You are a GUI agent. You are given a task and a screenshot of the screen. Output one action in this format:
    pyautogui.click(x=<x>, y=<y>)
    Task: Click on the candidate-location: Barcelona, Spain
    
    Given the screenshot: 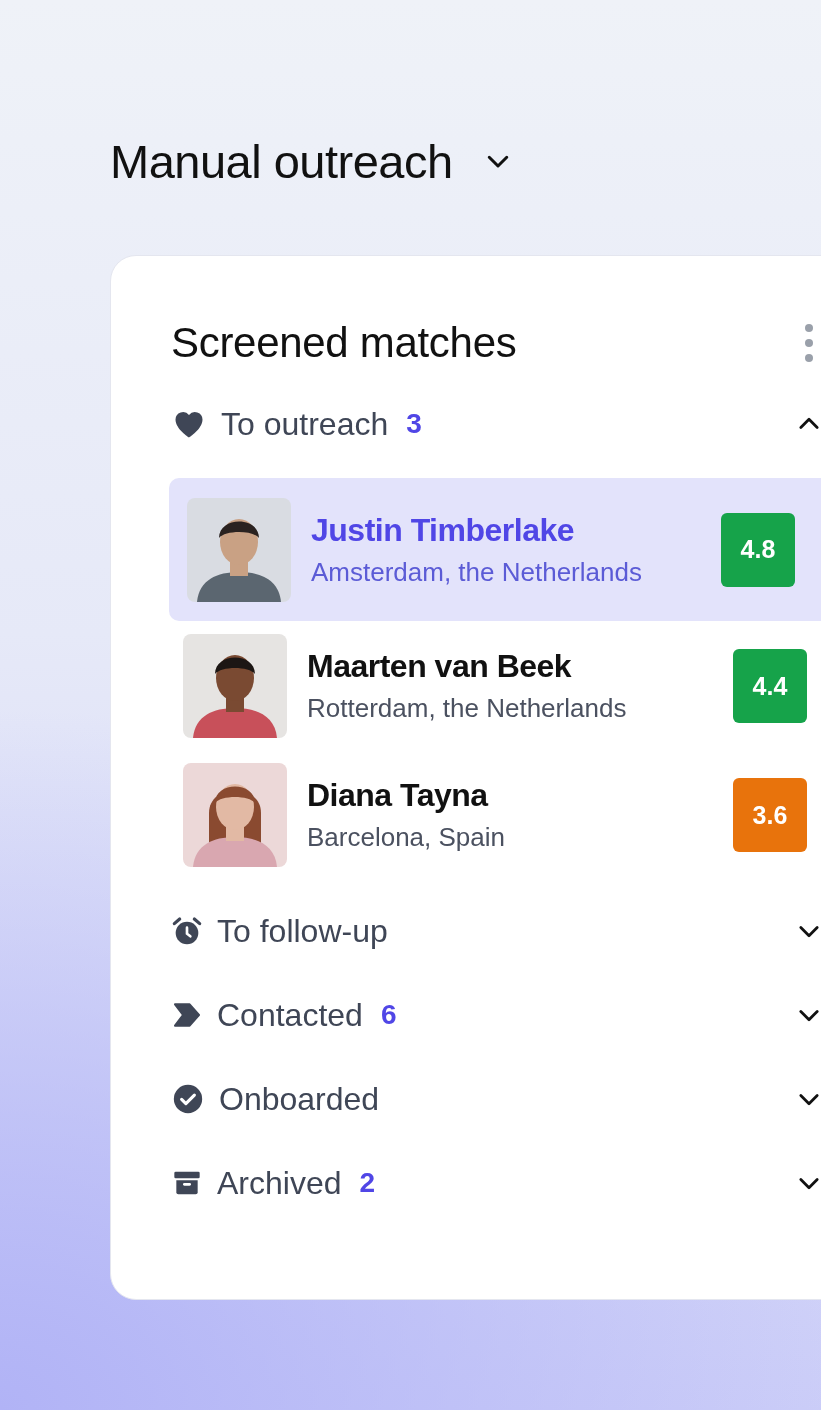 What is the action you would take?
    pyautogui.click(x=407, y=837)
    